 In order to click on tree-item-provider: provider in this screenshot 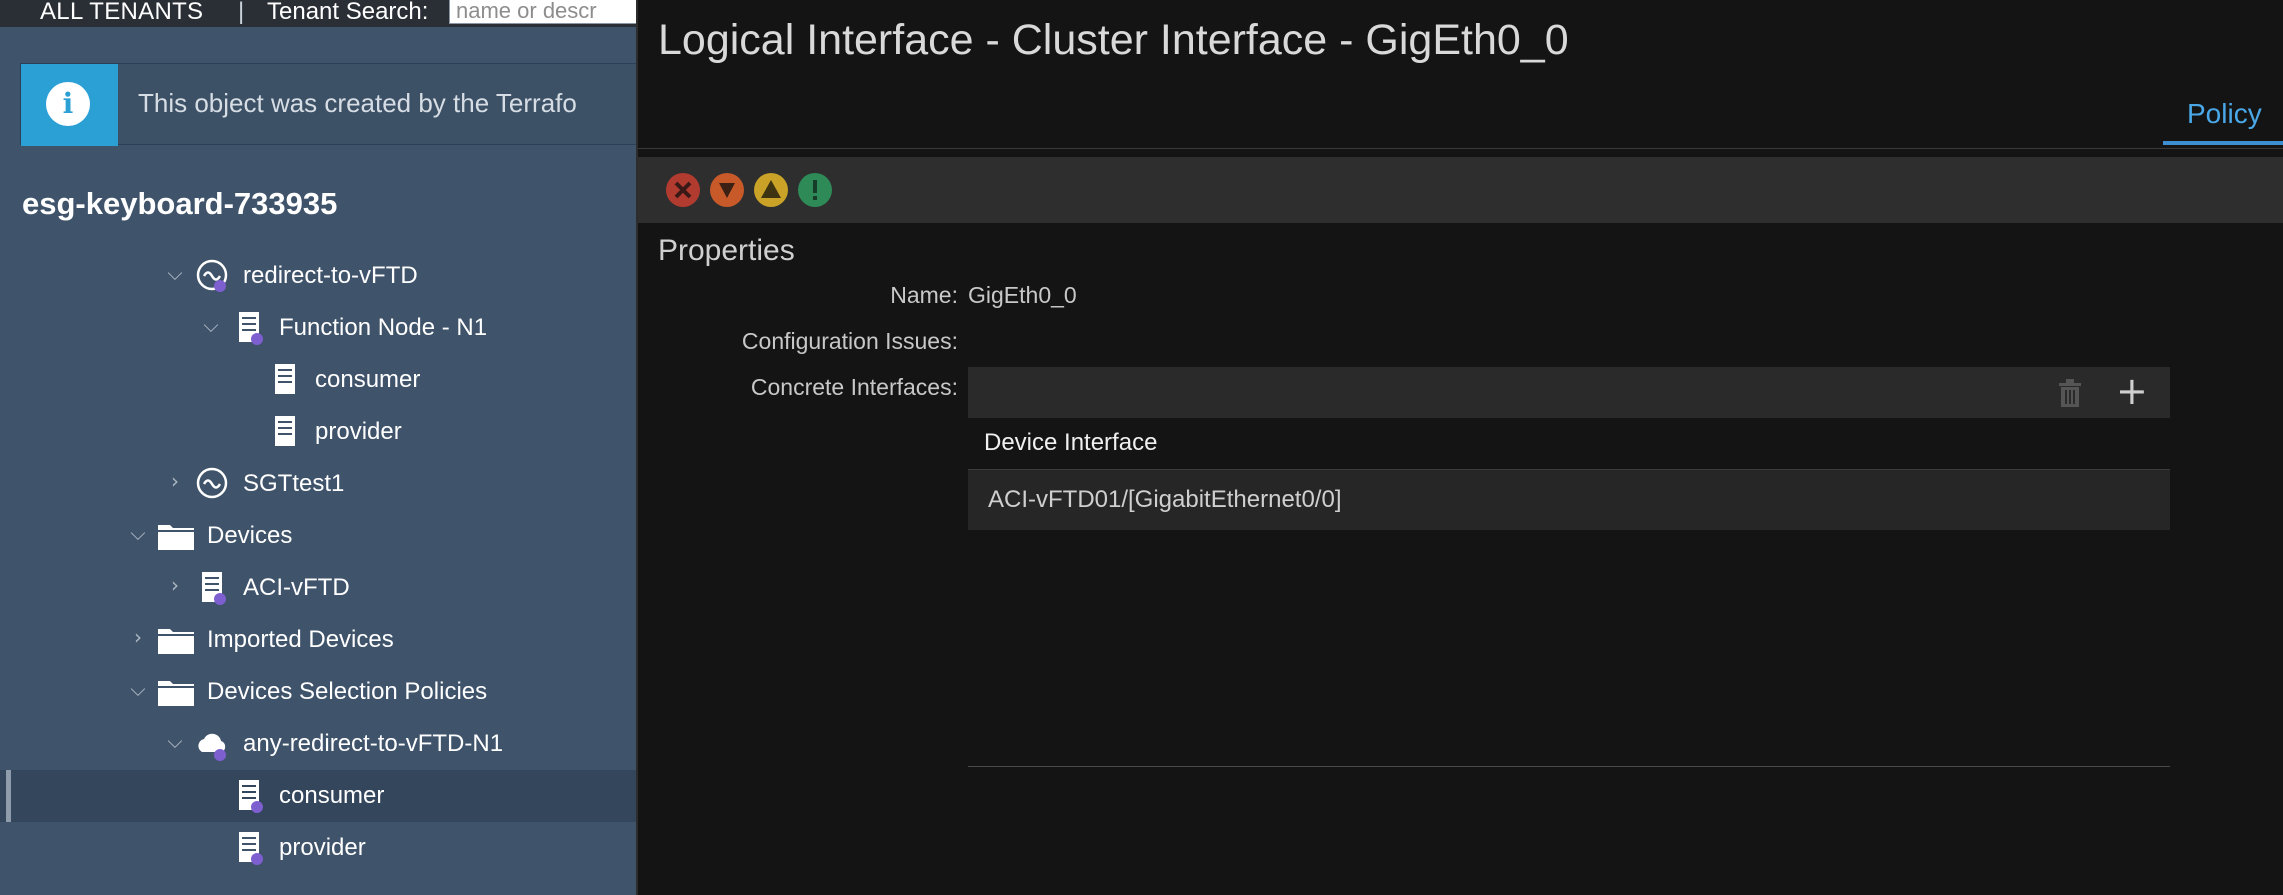, I will do `click(318, 432)`.